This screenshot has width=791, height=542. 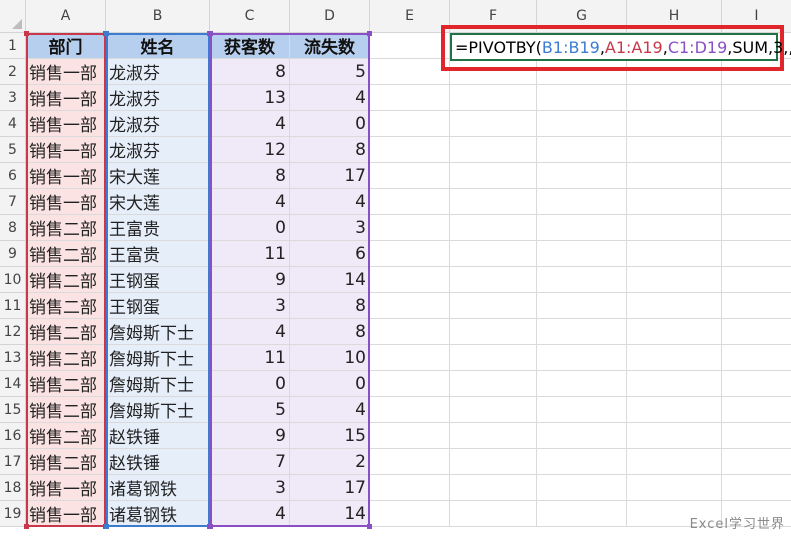 What do you see at coordinates (250, 254) in the screenshot?
I see `cell-c9: 11` at bounding box center [250, 254].